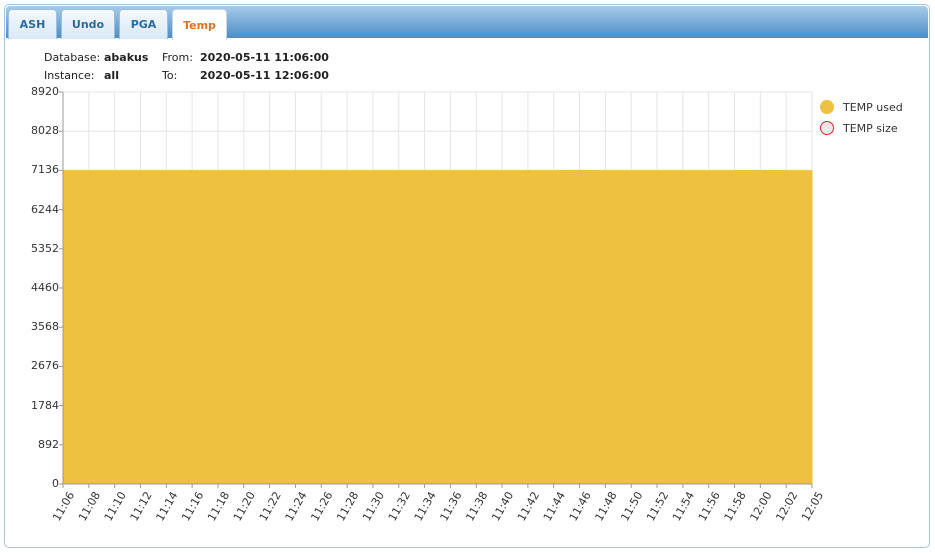 This screenshot has height=553, width=935. Describe the element at coordinates (373, 506) in the screenshot. I see `x-tick-label: 11:30` at that location.